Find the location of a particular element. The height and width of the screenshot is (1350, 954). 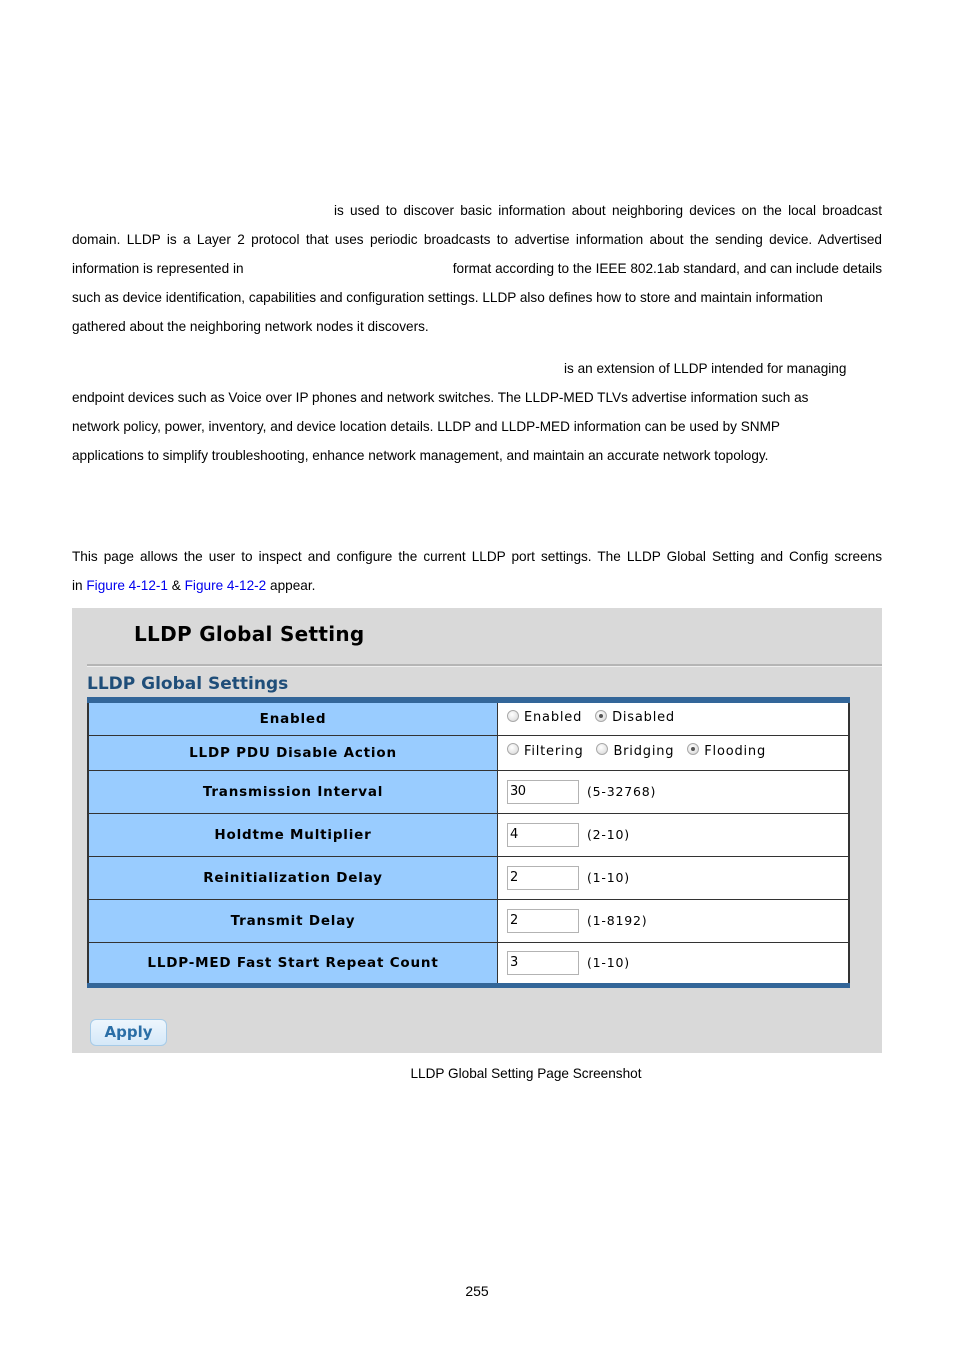

radio-option-flooding: Flooding is located at coordinates (727, 751).